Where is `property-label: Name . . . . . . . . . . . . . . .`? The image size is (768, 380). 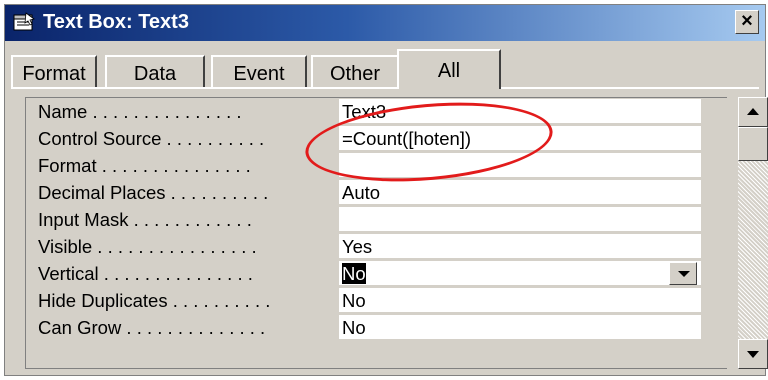
property-label: Name . . . . . . . . . . . . . . . is located at coordinates (182, 111).